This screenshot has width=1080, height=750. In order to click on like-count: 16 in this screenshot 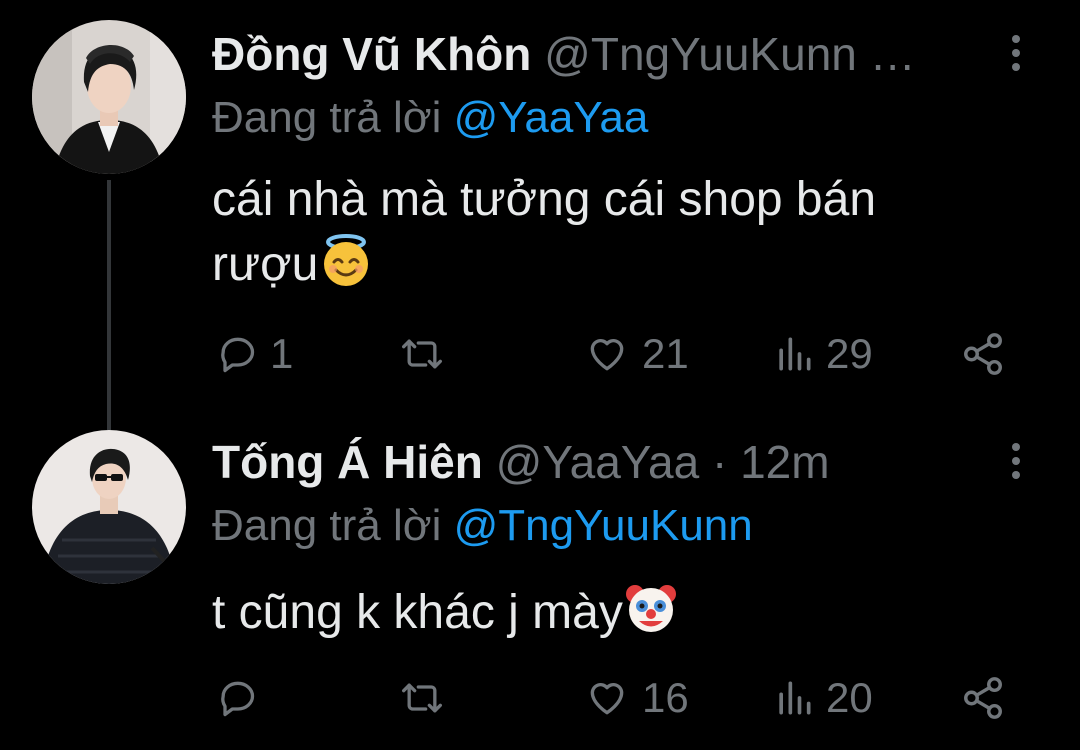, I will do `click(665, 697)`.